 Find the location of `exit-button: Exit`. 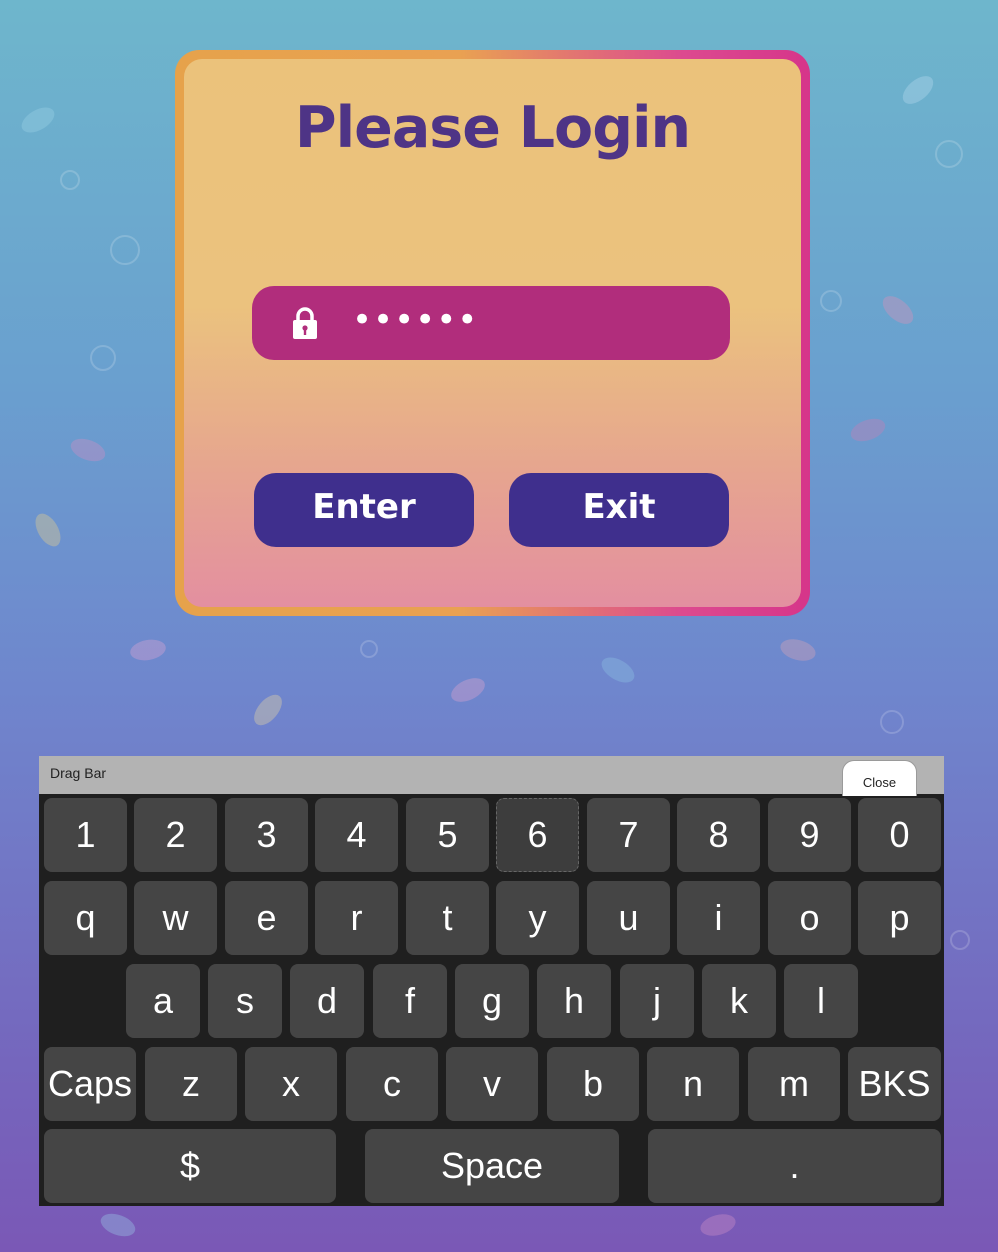

exit-button: Exit is located at coordinates (619, 510).